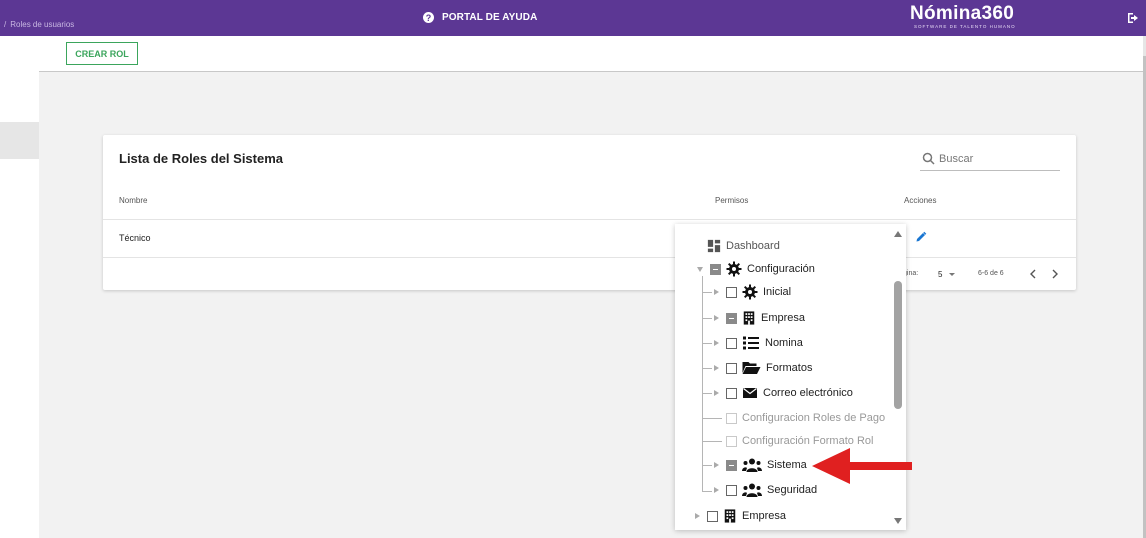  Describe the element at coordinates (1055, 274) in the screenshot. I see `chevron-right-icon` at that location.